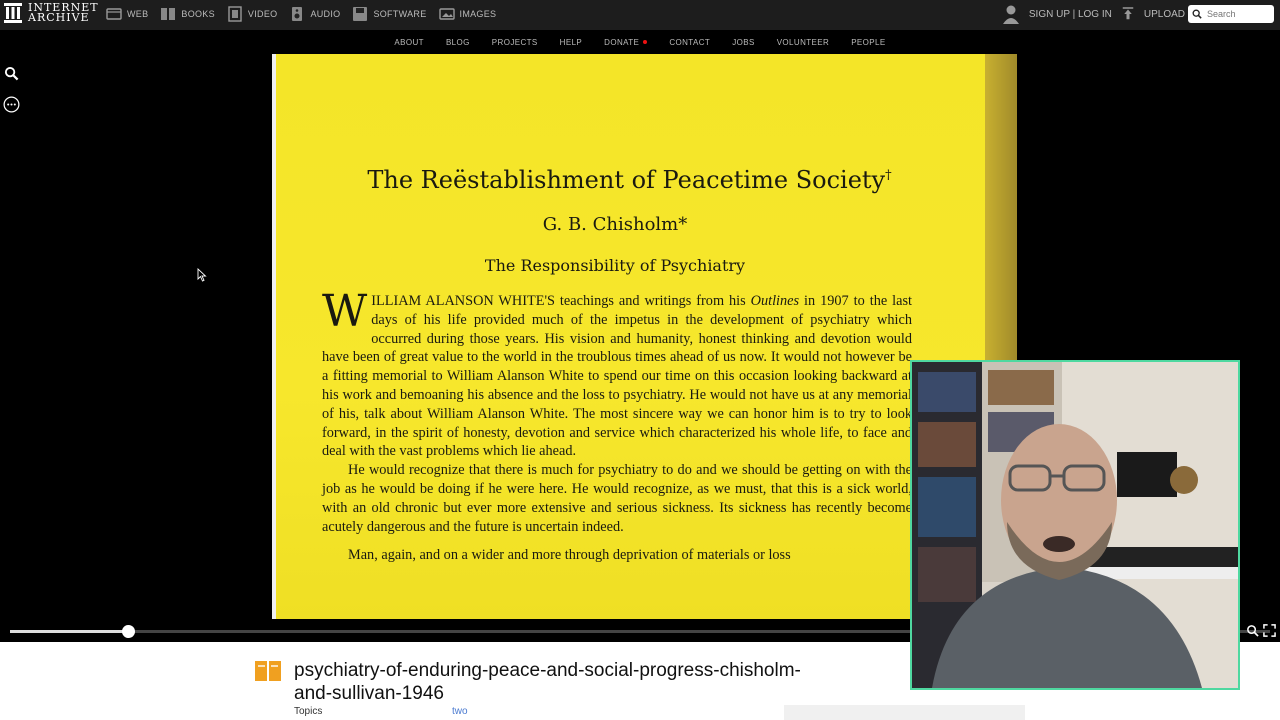 The image size is (1280, 720). I want to click on upload-icon, so click(1128, 13).